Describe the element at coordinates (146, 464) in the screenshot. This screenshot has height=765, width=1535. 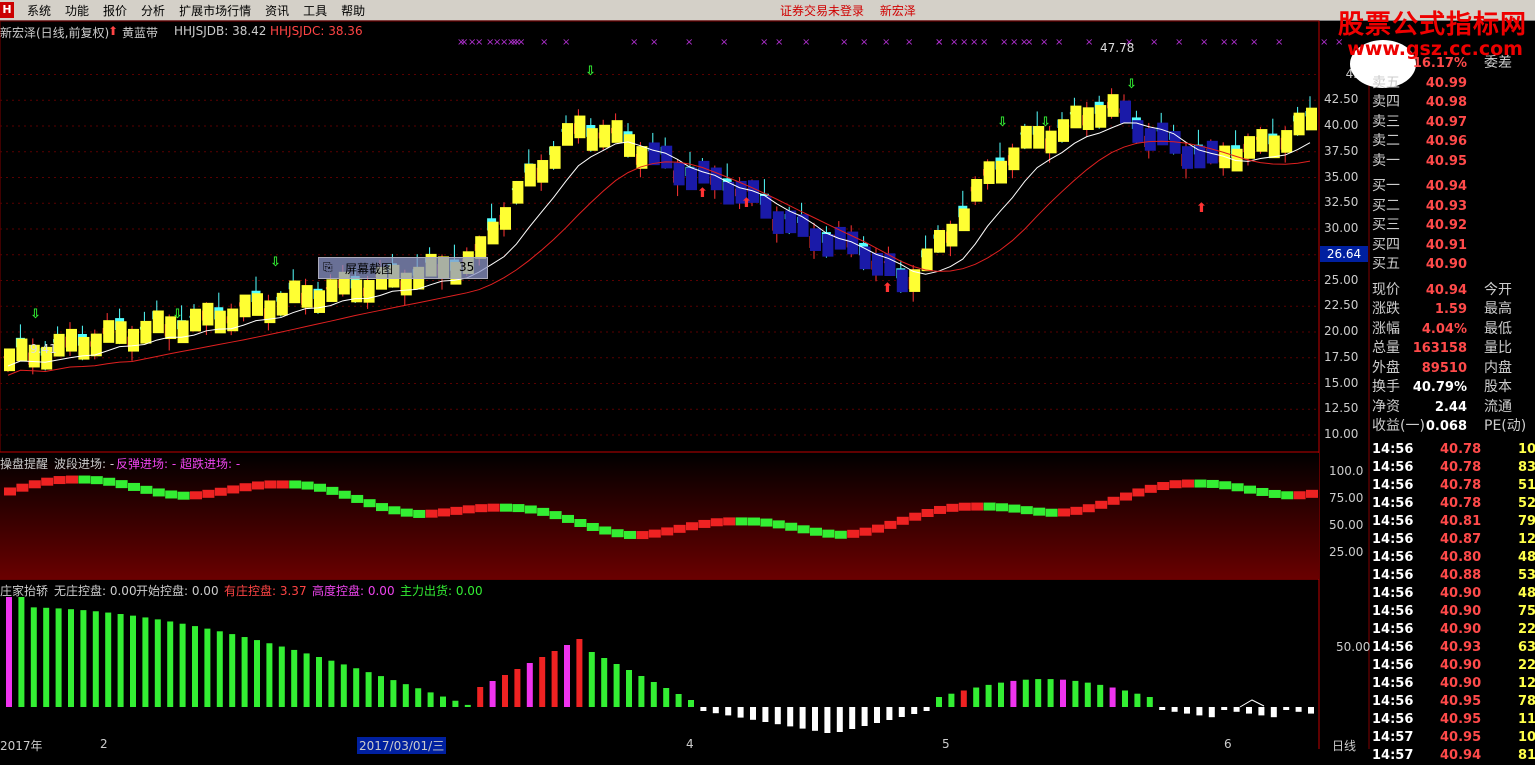
I see `osc-rebound-entry: 反弹进场: -` at that location.